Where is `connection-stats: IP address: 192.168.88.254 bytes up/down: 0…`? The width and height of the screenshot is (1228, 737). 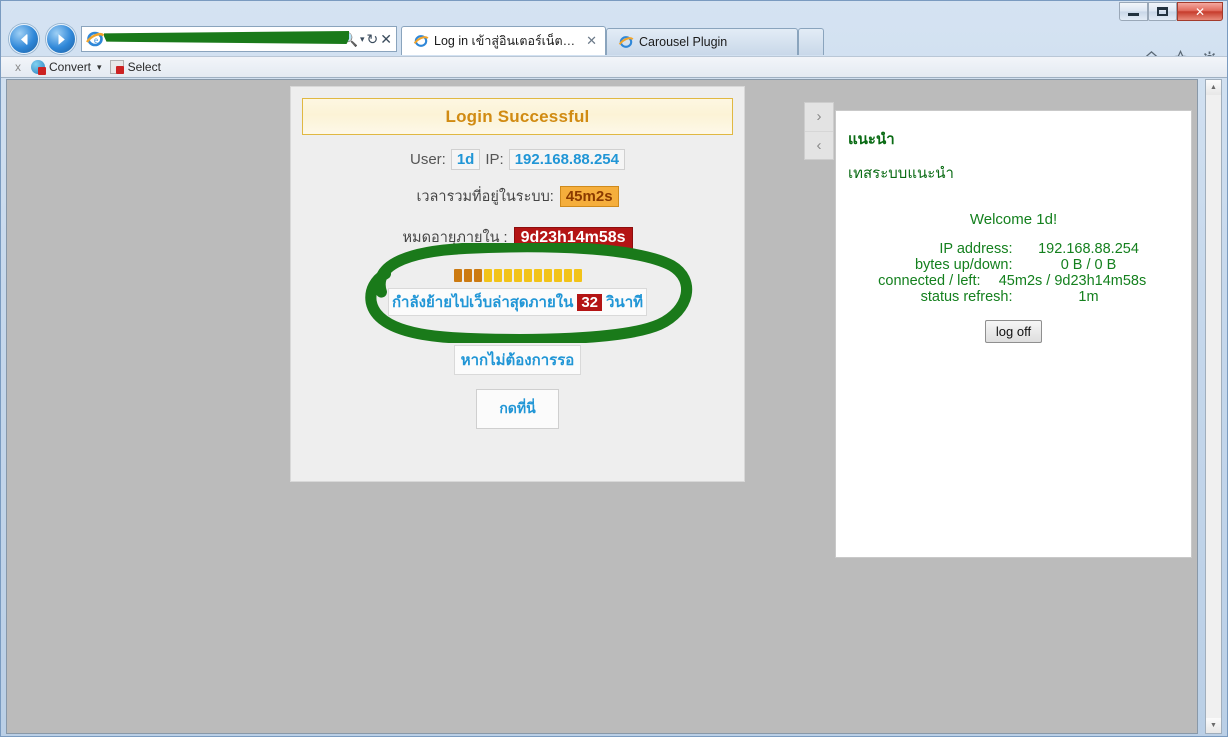
connection-stats: IP address: 192.168.88.254 bytes up/down: 0… is located at coordinates (1013, 273).